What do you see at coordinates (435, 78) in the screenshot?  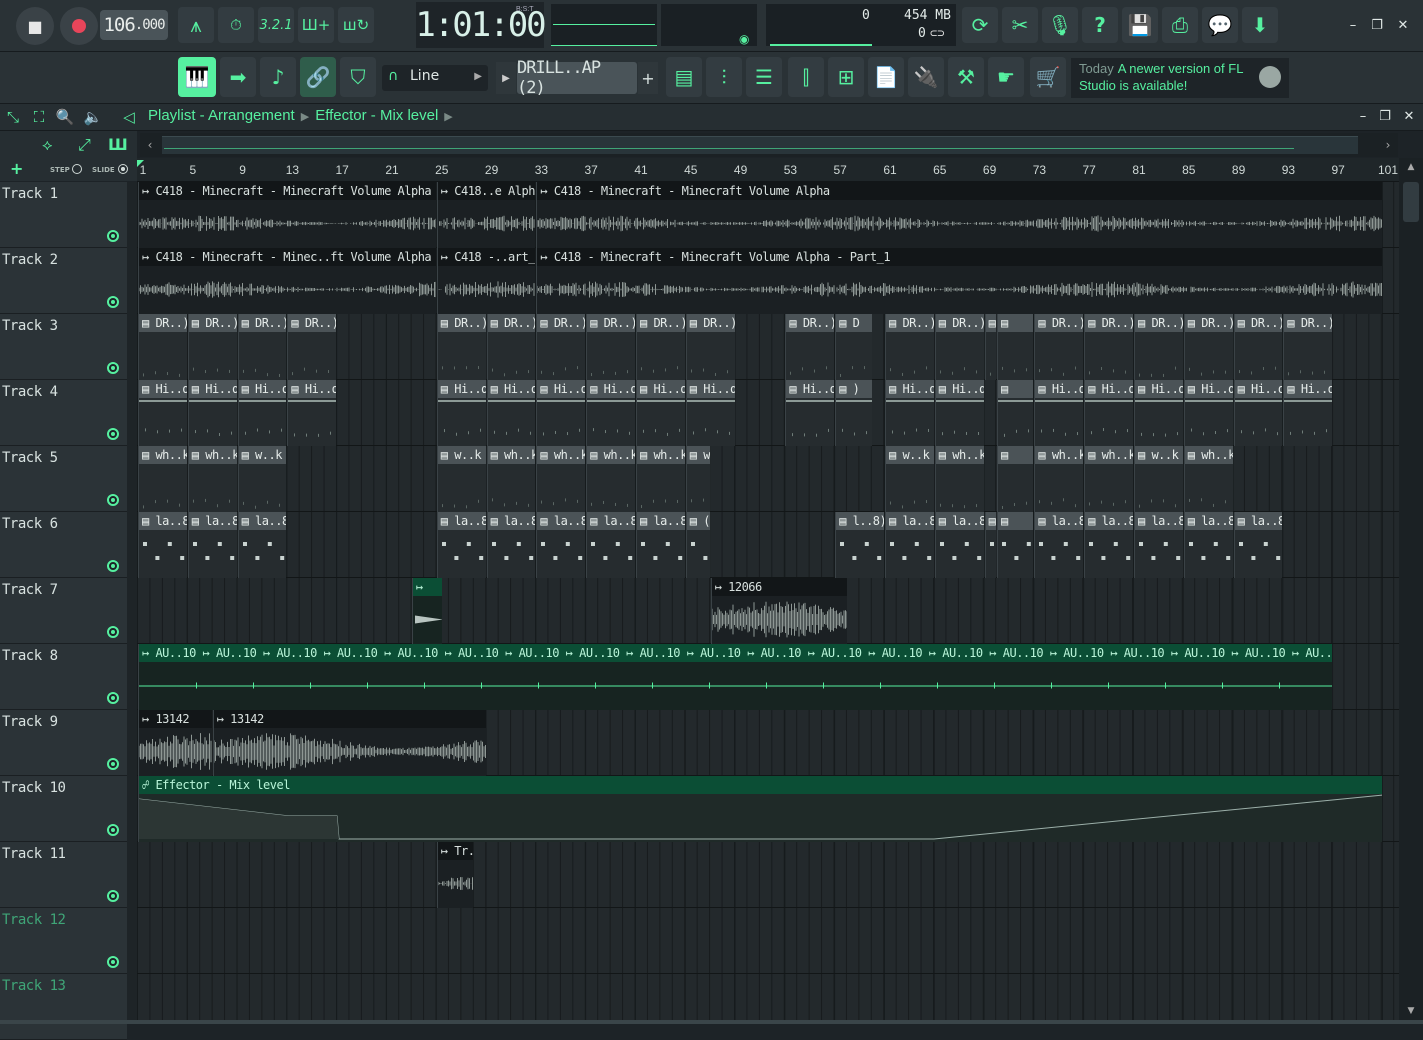 I see `snap-select: ∩ Line ▶` at bounding box center [435, 78].